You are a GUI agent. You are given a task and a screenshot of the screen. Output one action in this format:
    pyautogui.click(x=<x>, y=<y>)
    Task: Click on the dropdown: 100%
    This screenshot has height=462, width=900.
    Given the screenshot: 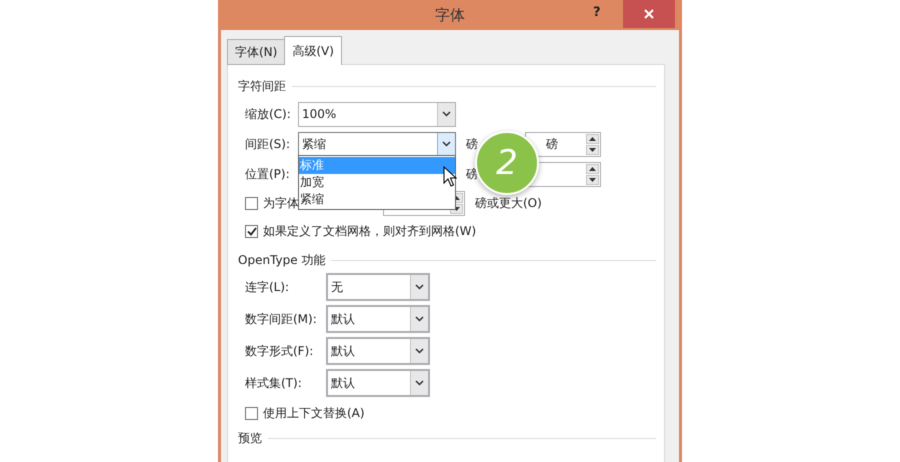 What is the action you would take?
    pyautogui.click(x=377, y=114)
    